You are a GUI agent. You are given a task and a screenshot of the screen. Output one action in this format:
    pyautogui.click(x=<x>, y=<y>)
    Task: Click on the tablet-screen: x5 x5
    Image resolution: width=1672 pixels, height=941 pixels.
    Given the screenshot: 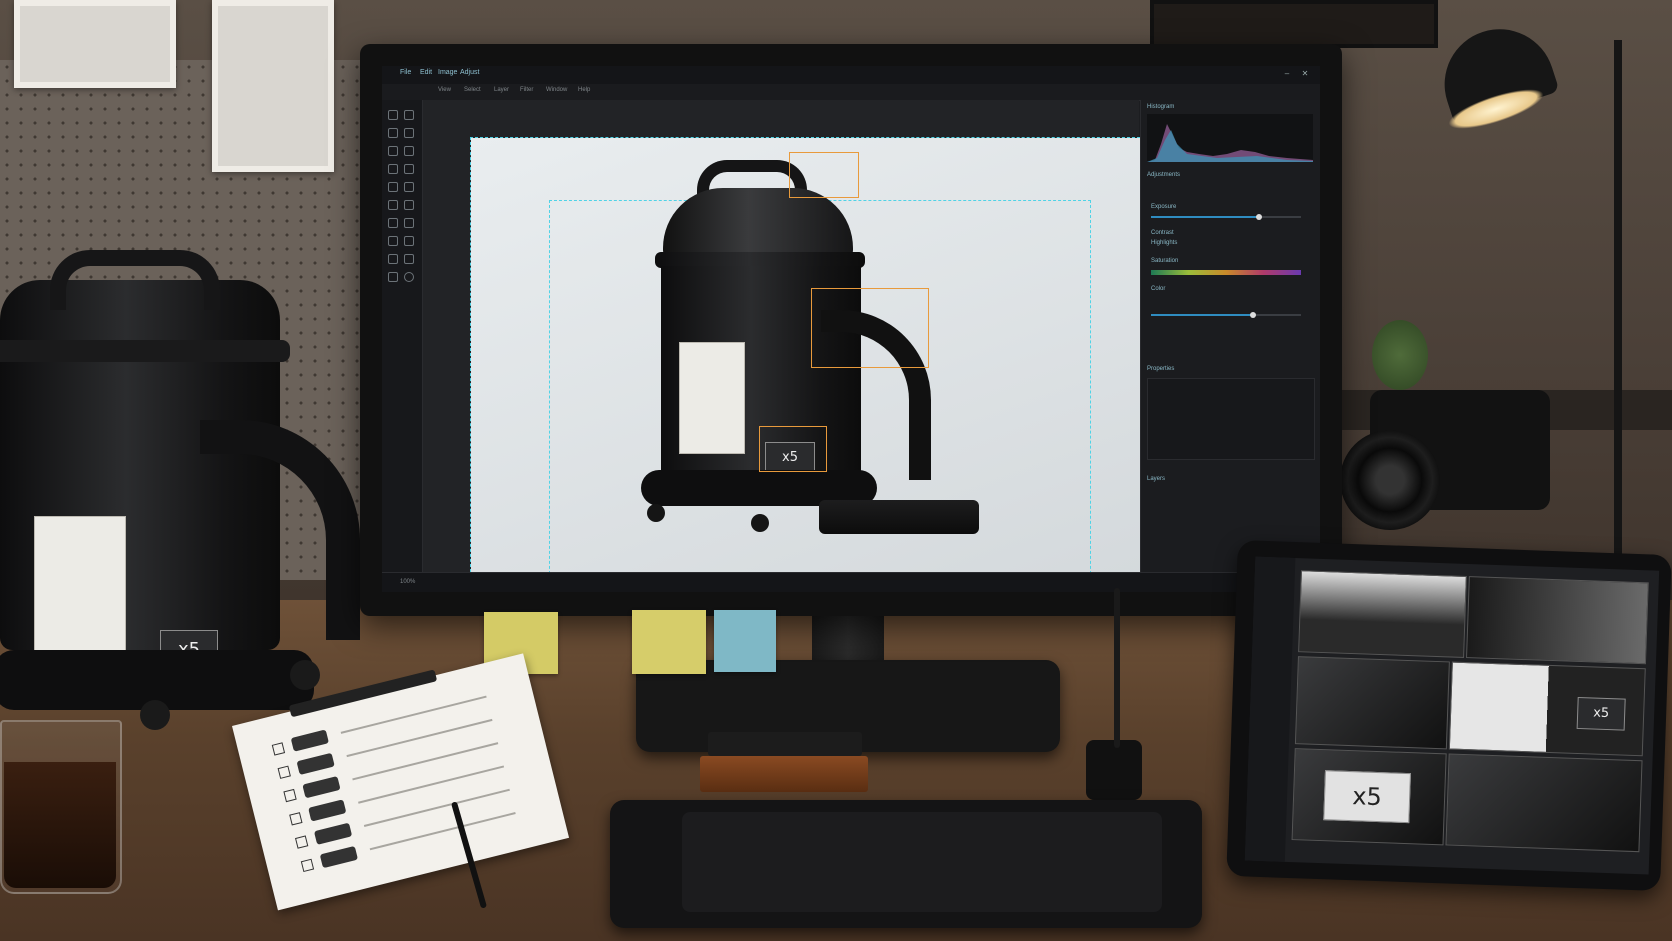 What is the action you would take?
    pyautogui.click(x=1452, y=715)
    